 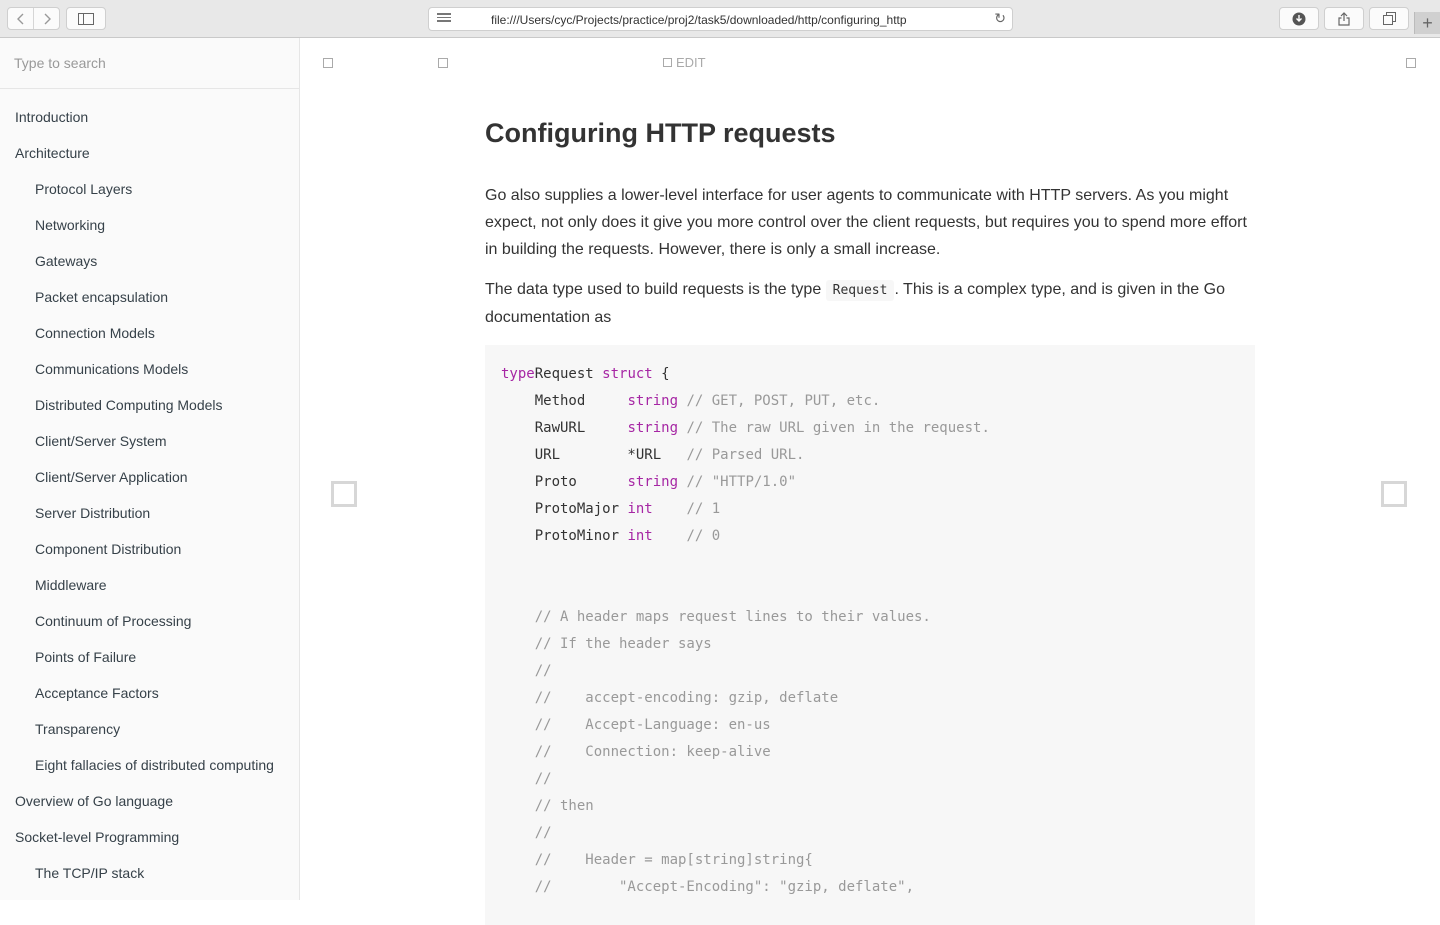 I want to click on sidebar-toggle-button, so click(x=86, y=18).